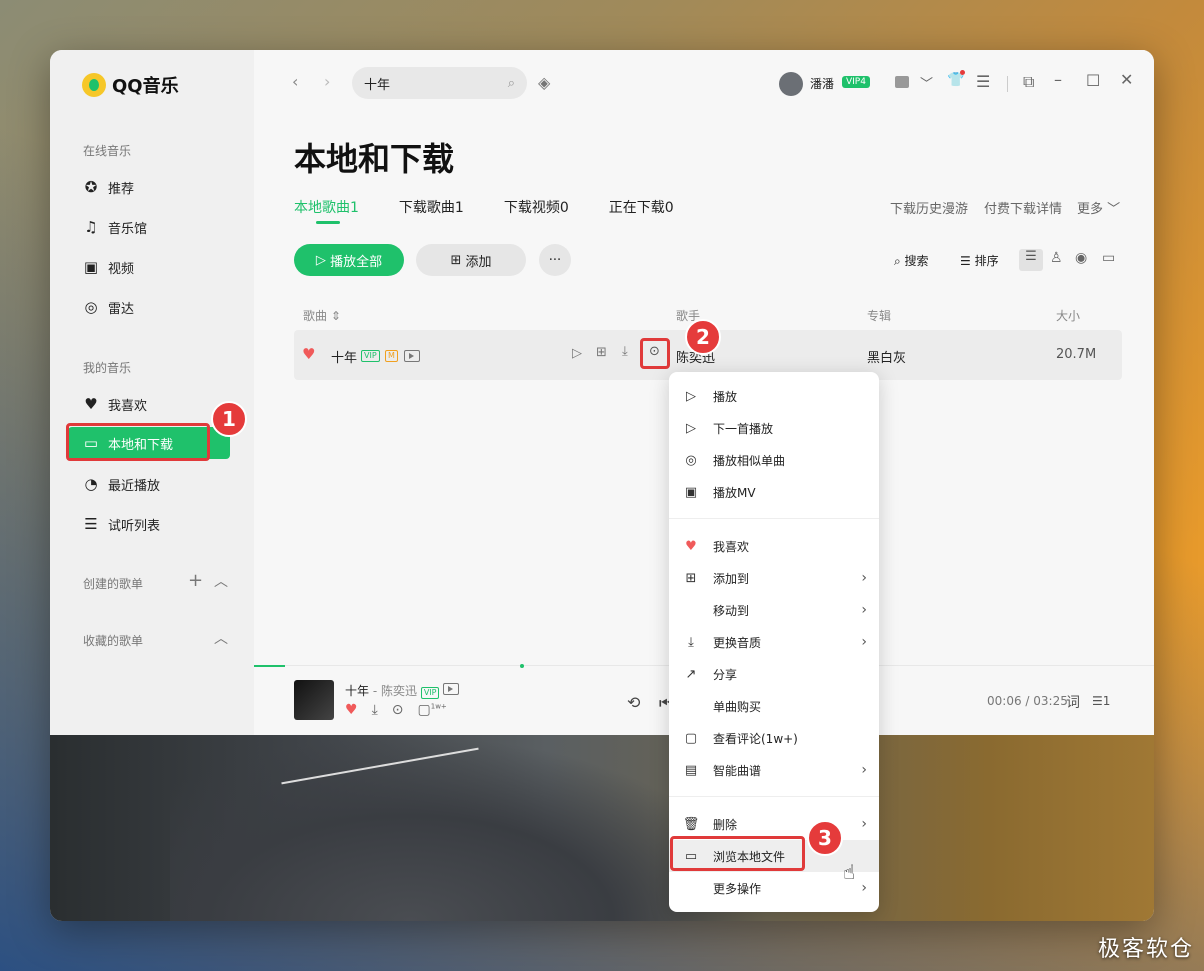 This screenshot has width=1204, height=971. I want to click on download-history-link: 下载历史漫游, so click(929, 207).